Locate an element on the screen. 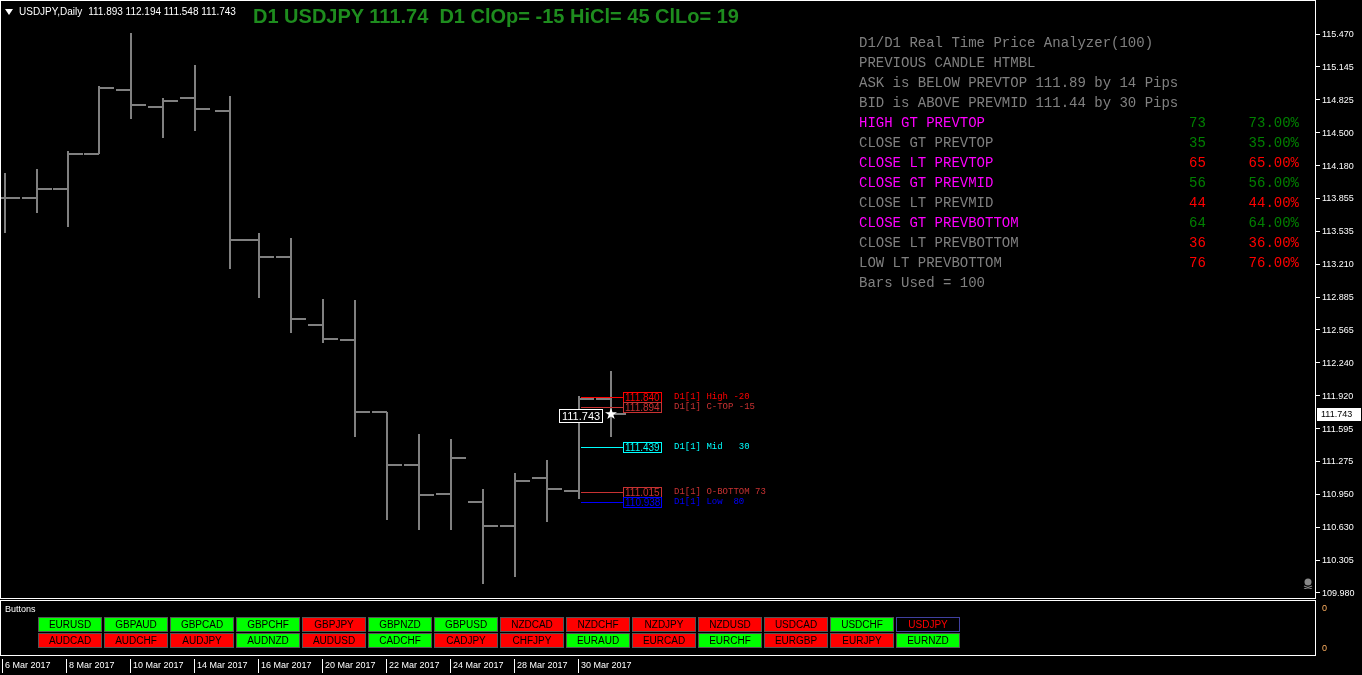  date-axis-label: 20 Mar 2017 is located at coordinates (349, 666).